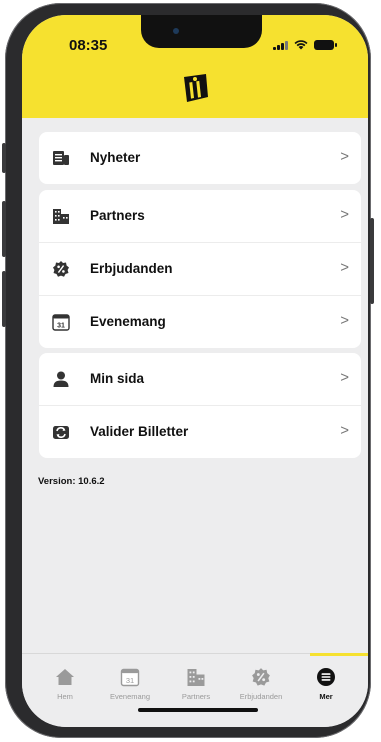 The height and width of the screenshot is (742, 381). What do you see at coordinates (200, 432) in the screenshot?
I see `menu-item-valider-billetter: Valider Billetter >` at bounding box center [200, 432].